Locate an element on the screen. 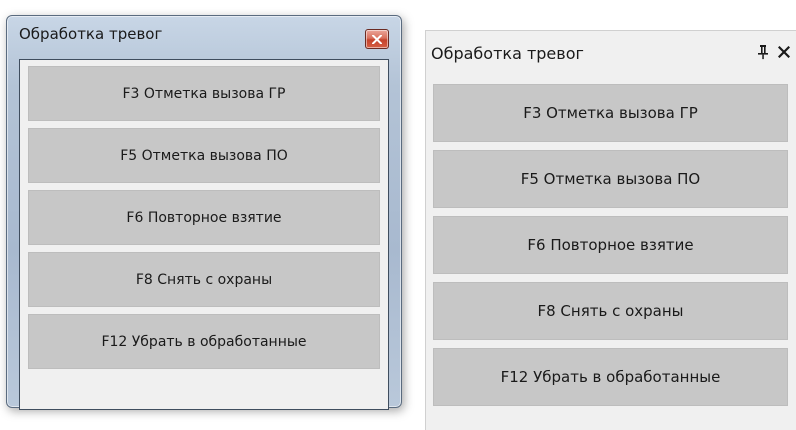  pin-button is located at coordinates (763, 52).